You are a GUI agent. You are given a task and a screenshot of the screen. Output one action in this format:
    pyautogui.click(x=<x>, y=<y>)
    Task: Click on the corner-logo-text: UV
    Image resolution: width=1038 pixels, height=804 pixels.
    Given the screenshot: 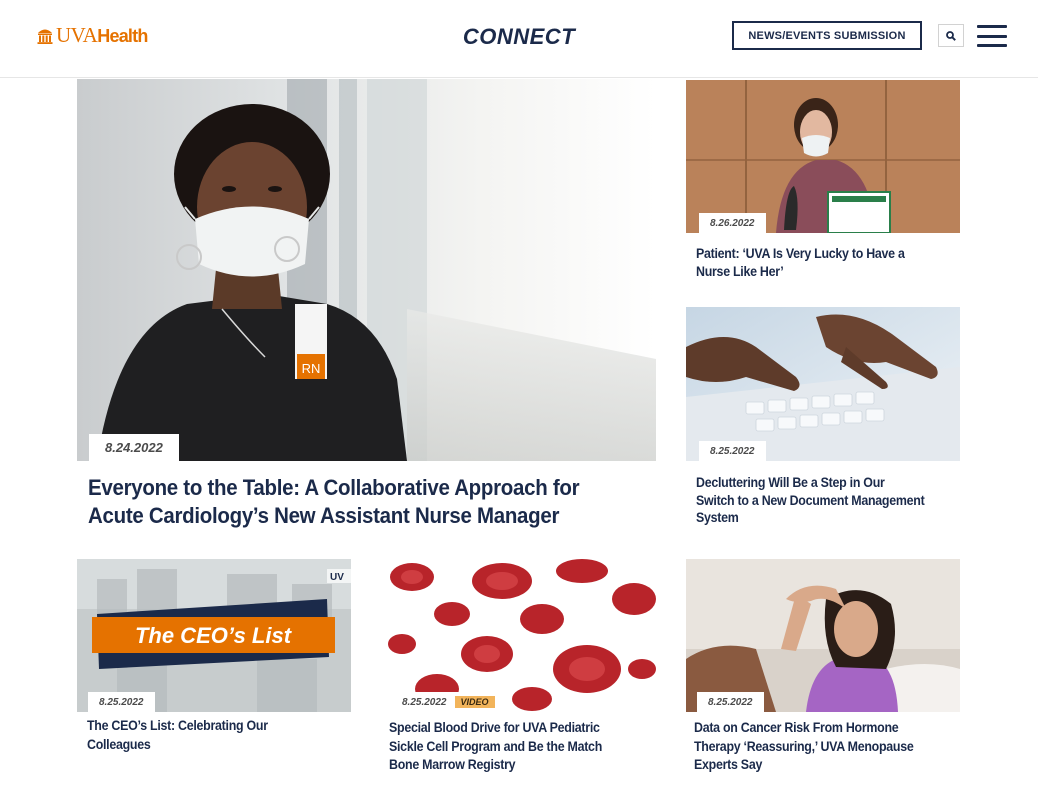 What is the action you would take?
    pyautogui.click(x=337, y=577)
    